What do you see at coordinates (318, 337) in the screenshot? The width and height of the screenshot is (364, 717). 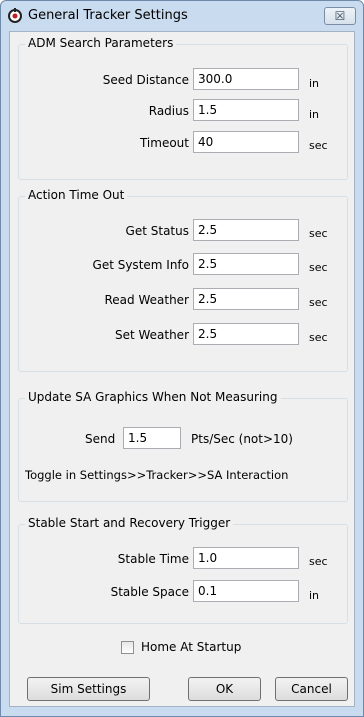 I see `set-weather-unit: sec` at bounding box center [318, 337].